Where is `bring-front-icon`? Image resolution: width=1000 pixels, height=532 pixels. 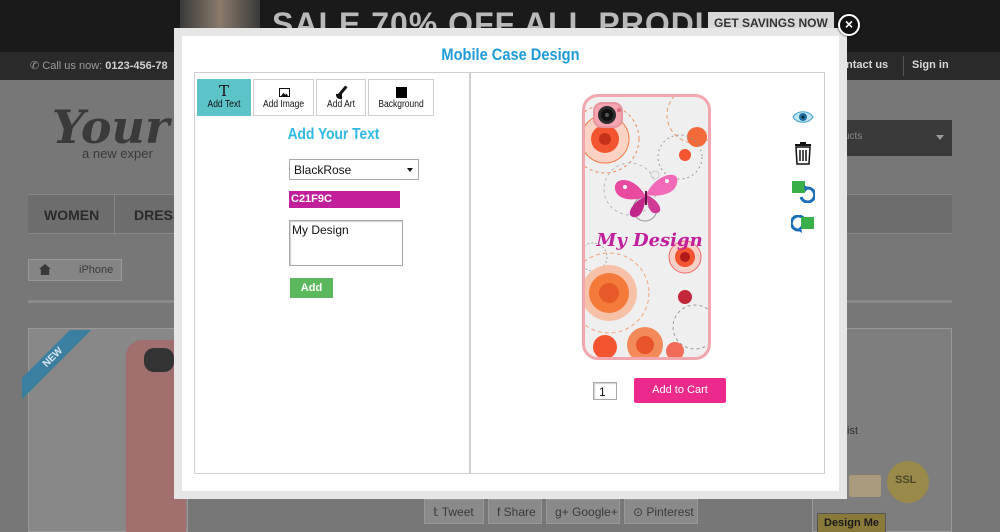
bring-front-icon is located at coordinates (804, 191).